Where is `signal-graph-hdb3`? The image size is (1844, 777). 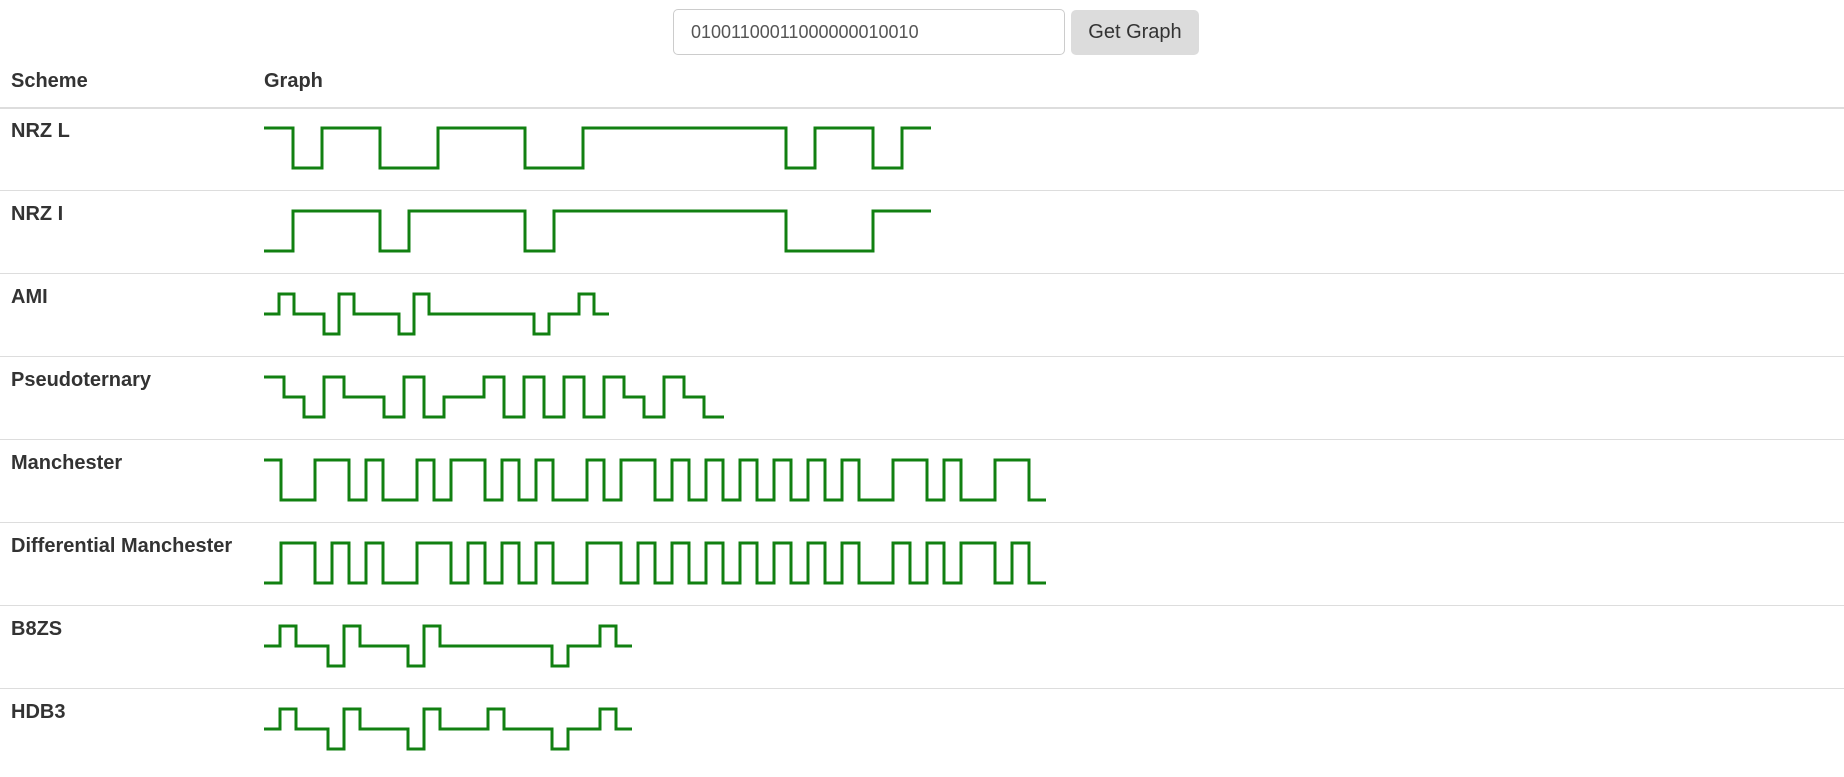
signal-graph-hdb3 is located at coordinates (450, 730).